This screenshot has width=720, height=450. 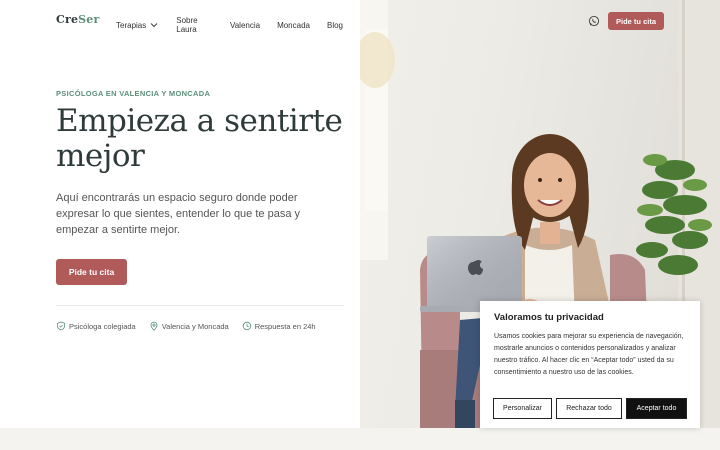 I want to click on nav-item-sobre-laura: Sobre Laura, so click(x=194, y=25).